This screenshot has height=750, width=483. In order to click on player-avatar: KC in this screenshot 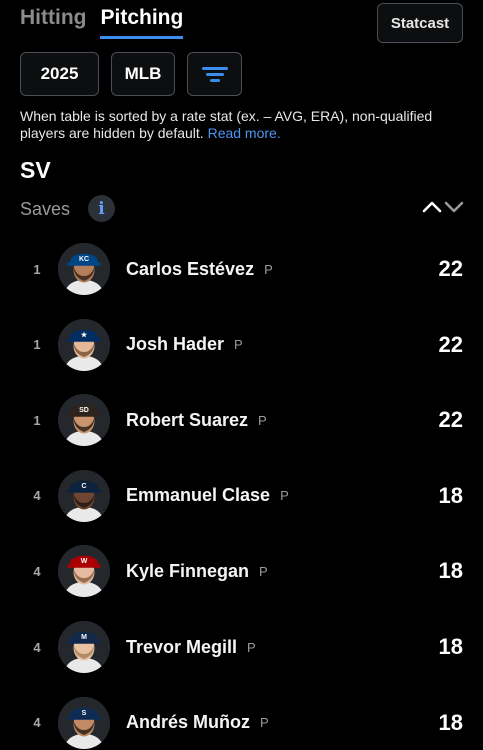, I will do `click(84, 269)`.